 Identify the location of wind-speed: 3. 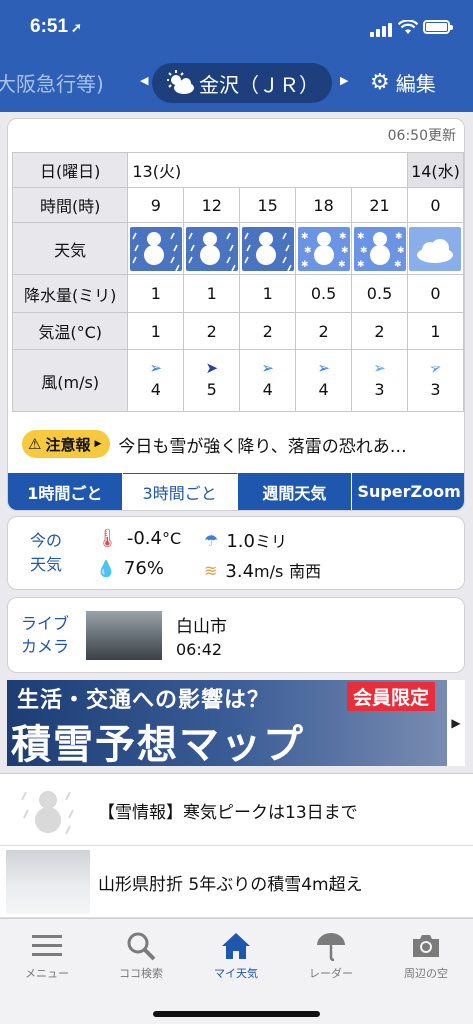
(379, 389).